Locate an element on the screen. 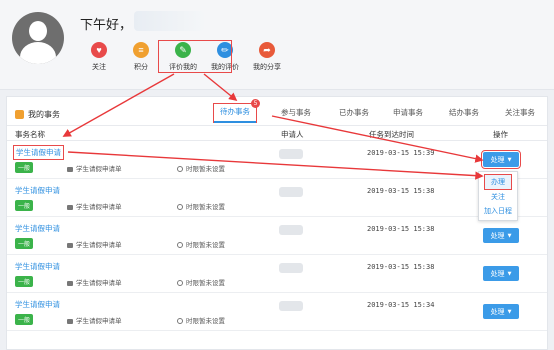 The image size is (554, 350). panel-title-text: 我的事务 is located at coordinates (44, 114).